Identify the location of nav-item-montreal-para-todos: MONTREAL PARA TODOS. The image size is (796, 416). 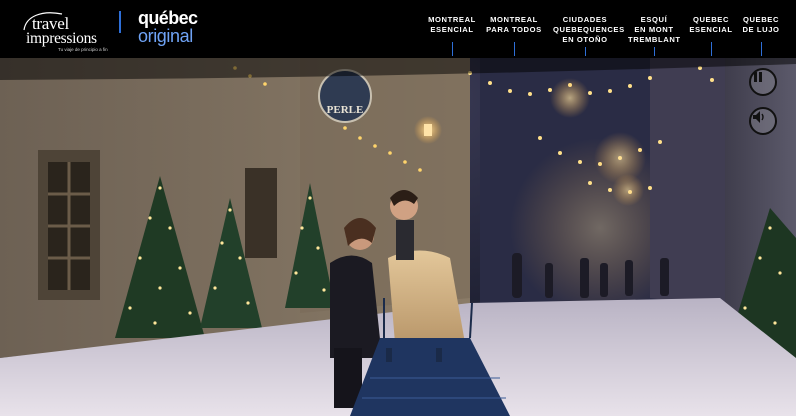
(514, 35).